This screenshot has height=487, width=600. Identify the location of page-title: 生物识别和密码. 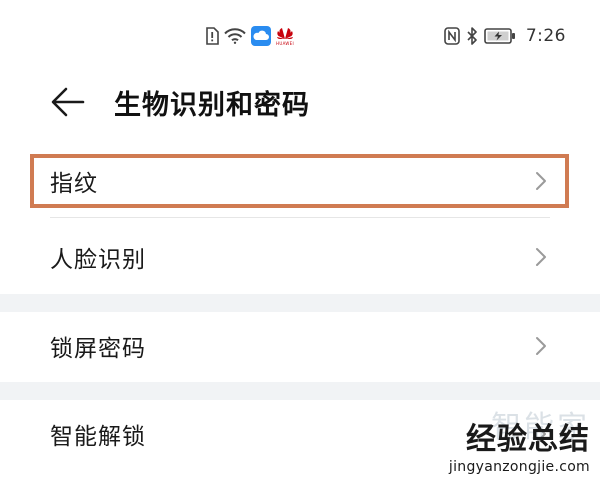
(212, 105).